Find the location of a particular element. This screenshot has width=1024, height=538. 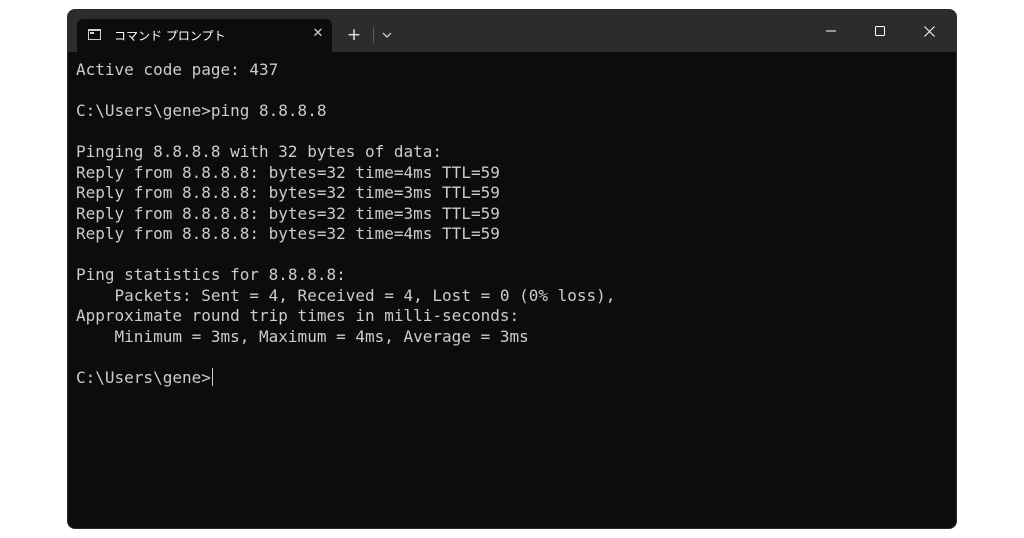

command-prompt-icon is located at coordinates (94, 34).